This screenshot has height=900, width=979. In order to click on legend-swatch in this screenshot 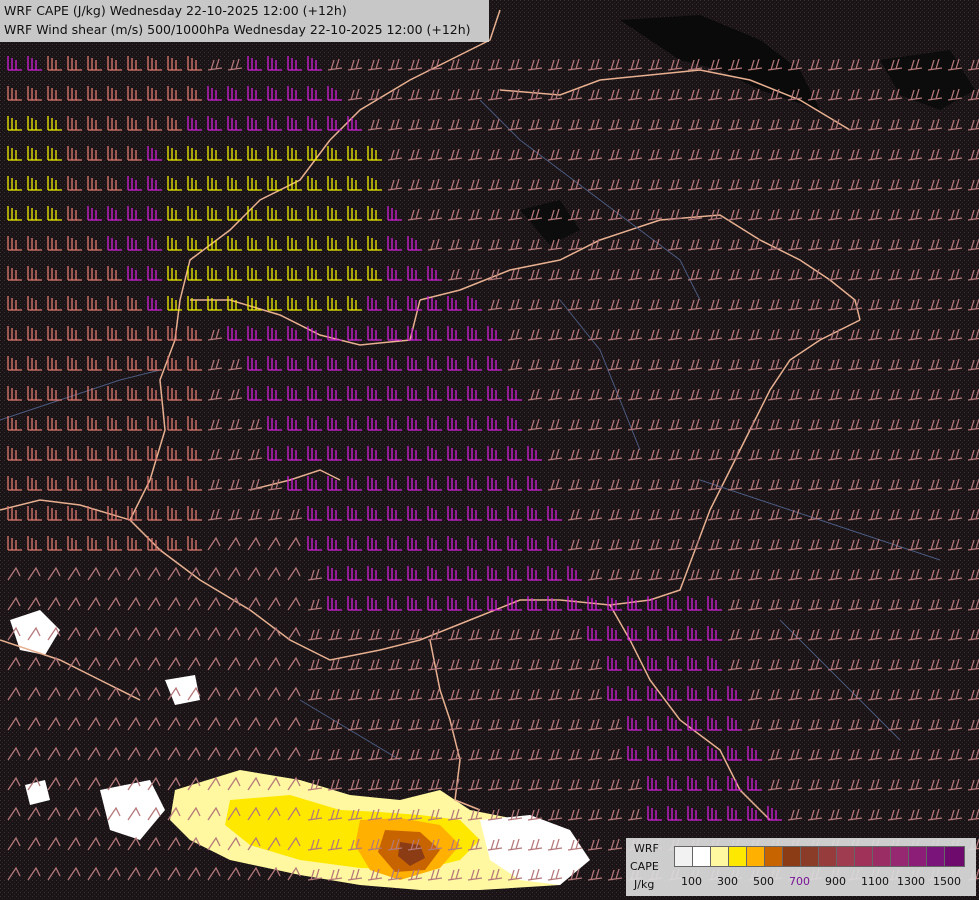, I will do `click(954, 856)`.